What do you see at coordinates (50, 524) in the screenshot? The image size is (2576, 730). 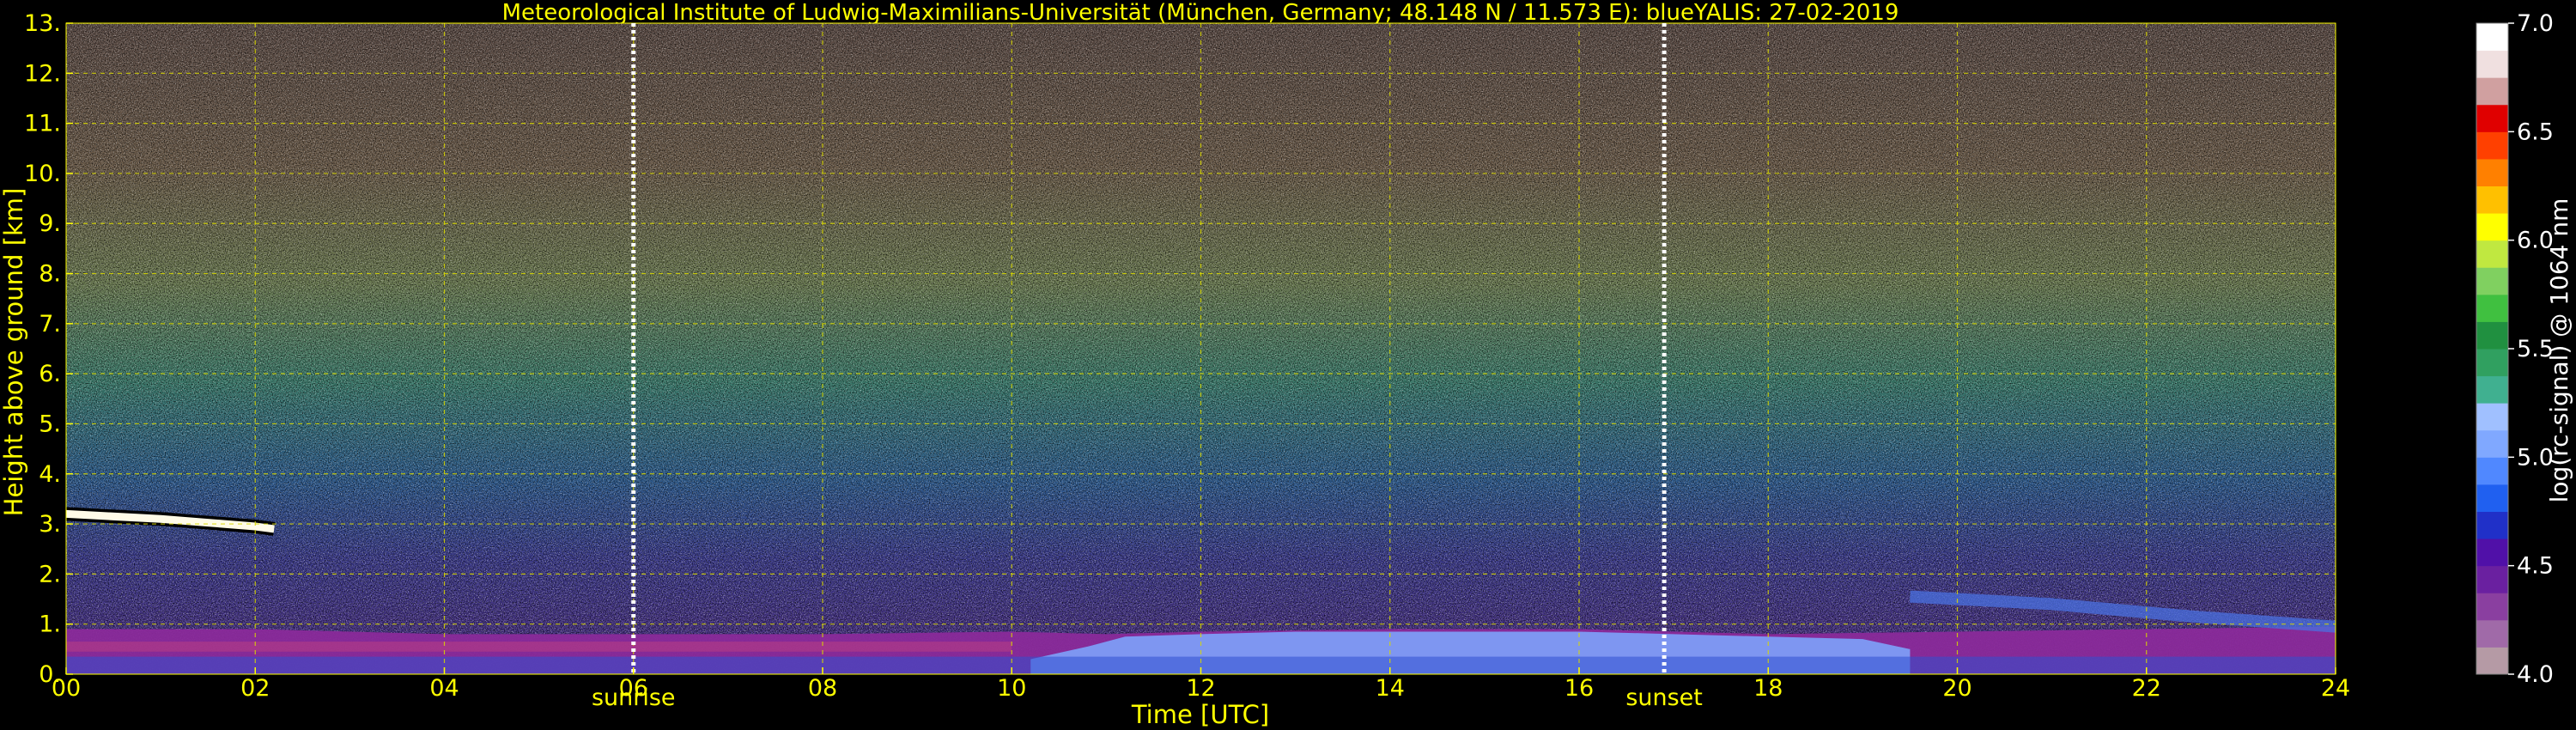 I see `y-tick-label: 3.` at bounding box center [50, 524].